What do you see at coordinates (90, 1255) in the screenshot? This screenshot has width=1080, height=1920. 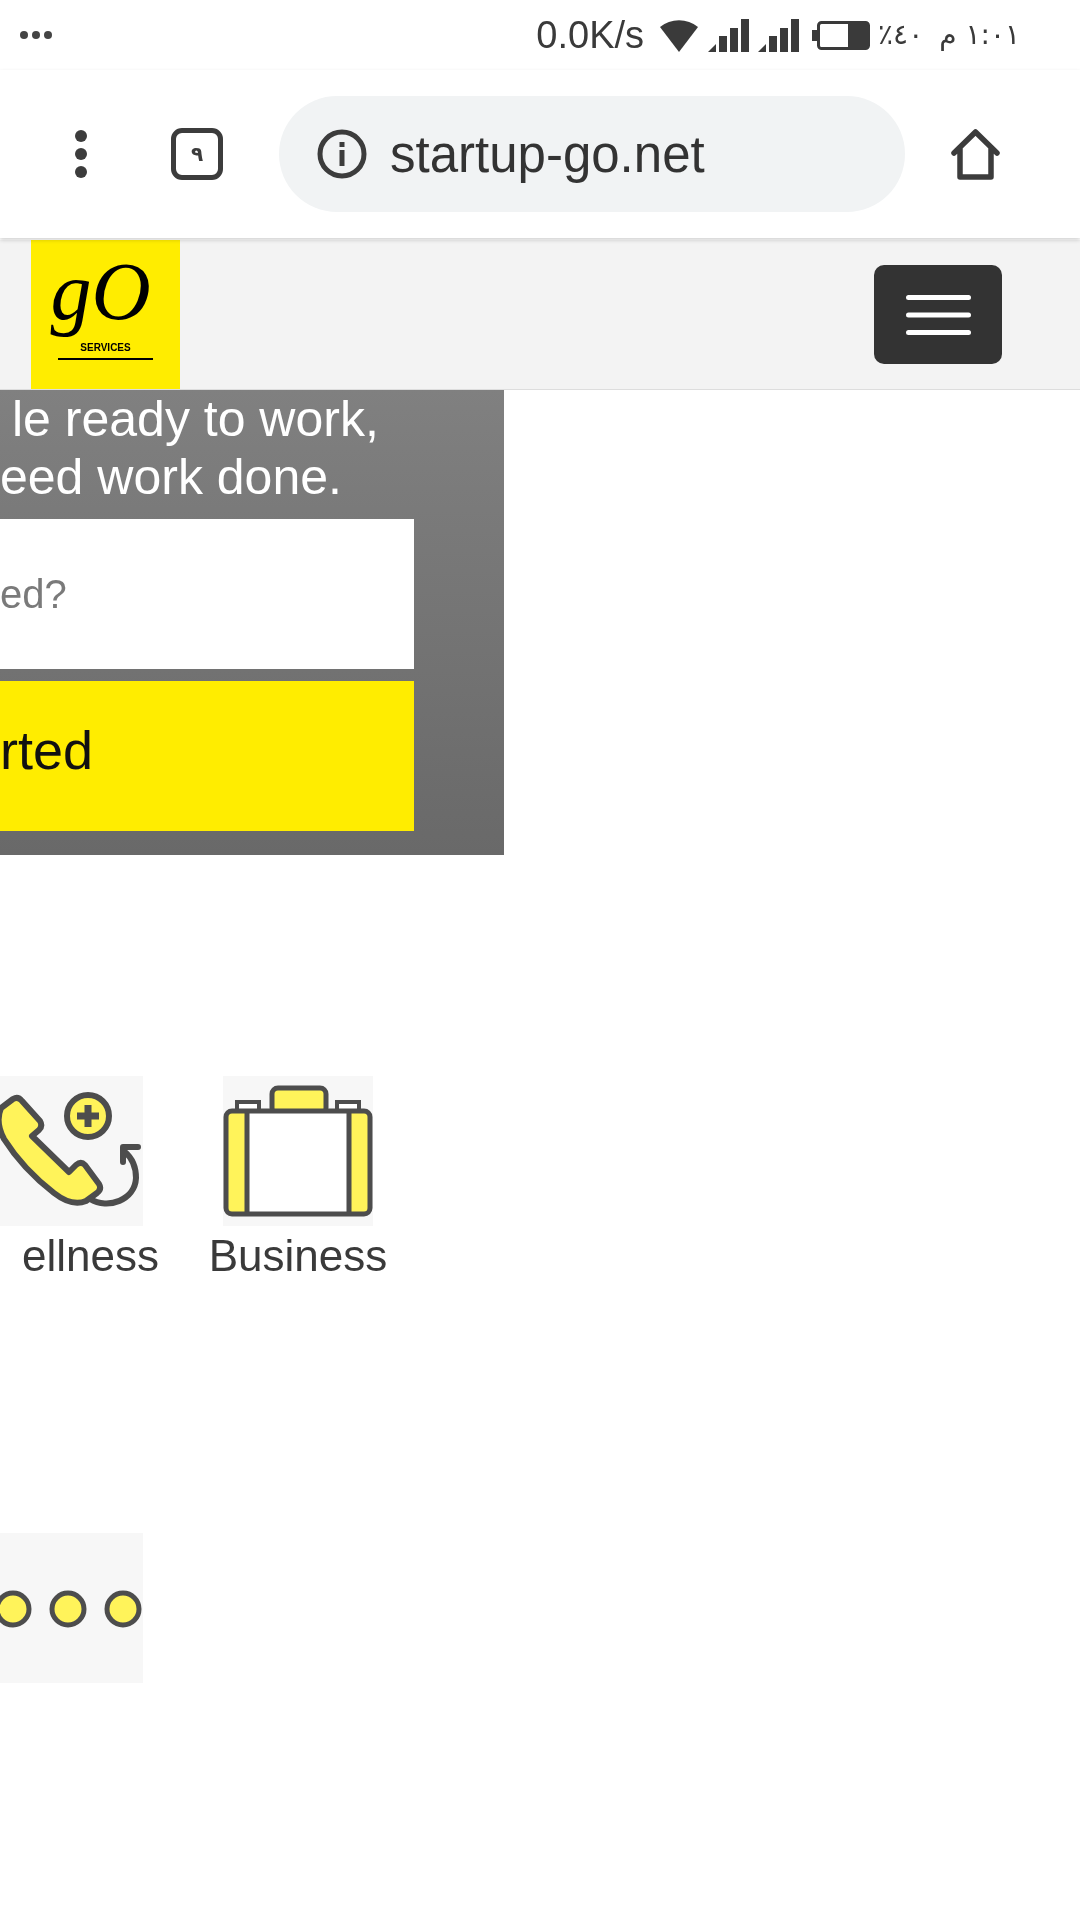 I see `category-label: ellness` at bounding box center [90, 1255].